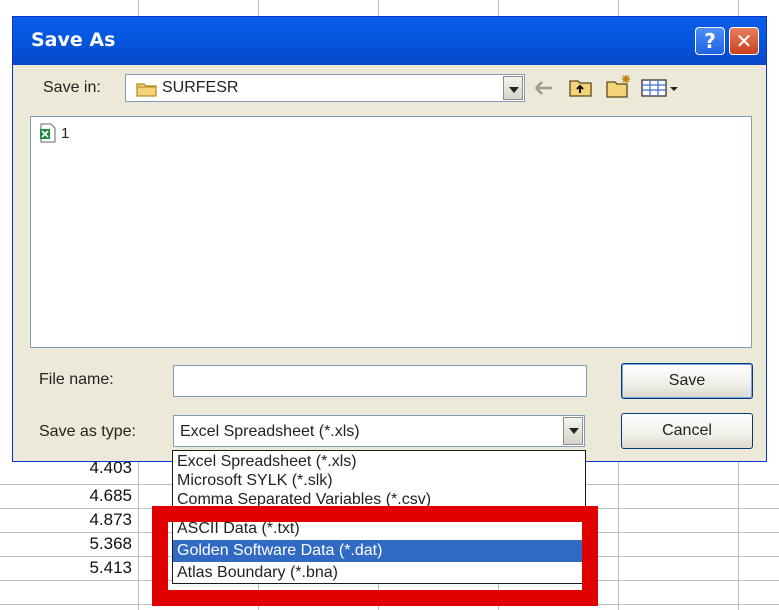 The width and height of the screenshot is (779, 610). I want to click on save-in-label: Save in:, so click(72, 87).